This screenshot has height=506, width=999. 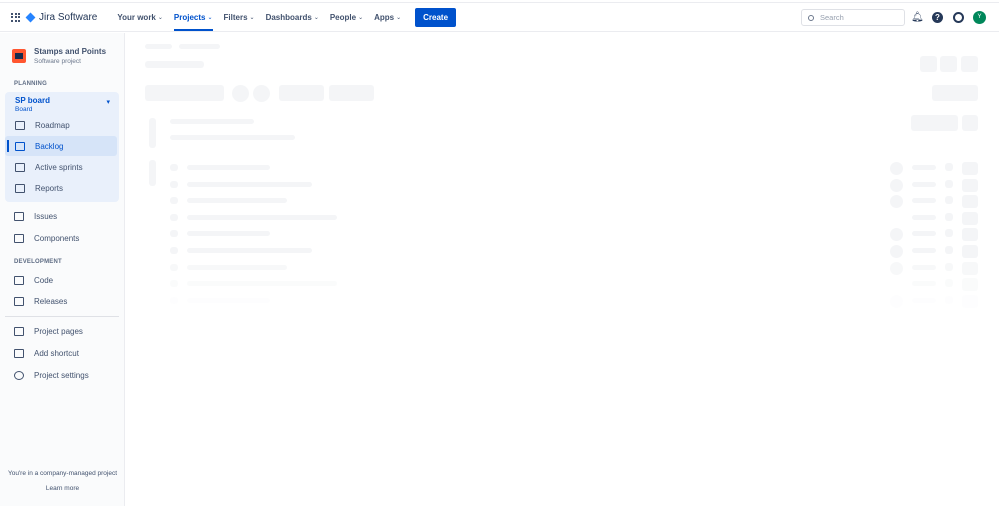 I want to click on chart-icon, so click(x=20, y=188).